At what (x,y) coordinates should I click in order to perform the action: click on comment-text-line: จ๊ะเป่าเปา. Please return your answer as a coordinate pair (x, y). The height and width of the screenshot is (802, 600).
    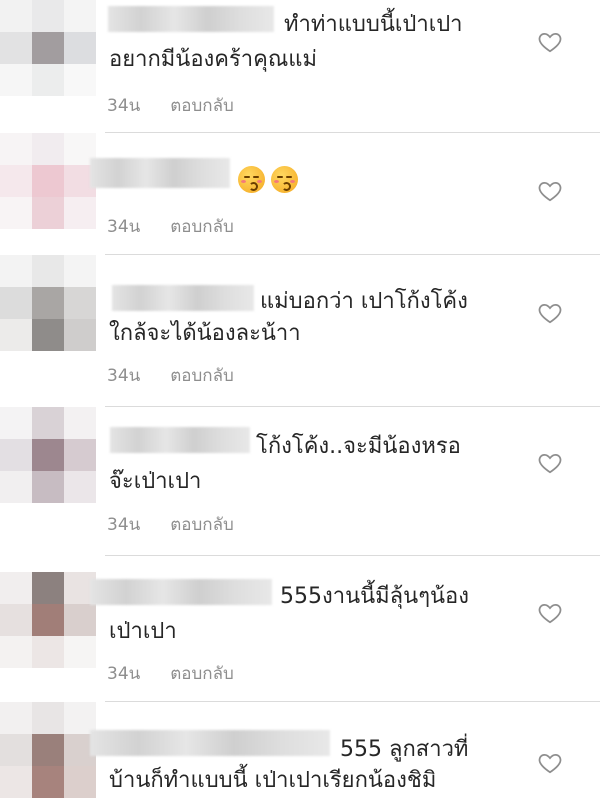
    Looking at the image, I should click on (155, 481).